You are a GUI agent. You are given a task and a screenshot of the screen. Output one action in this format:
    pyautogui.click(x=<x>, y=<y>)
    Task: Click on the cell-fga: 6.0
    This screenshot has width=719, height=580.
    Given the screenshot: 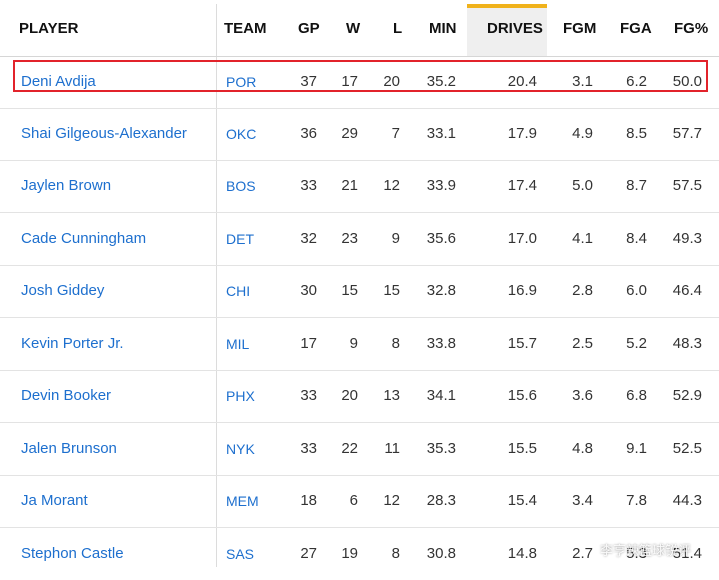 What is the action you would take?
    pyautogui.click(x=636, y=290)
    